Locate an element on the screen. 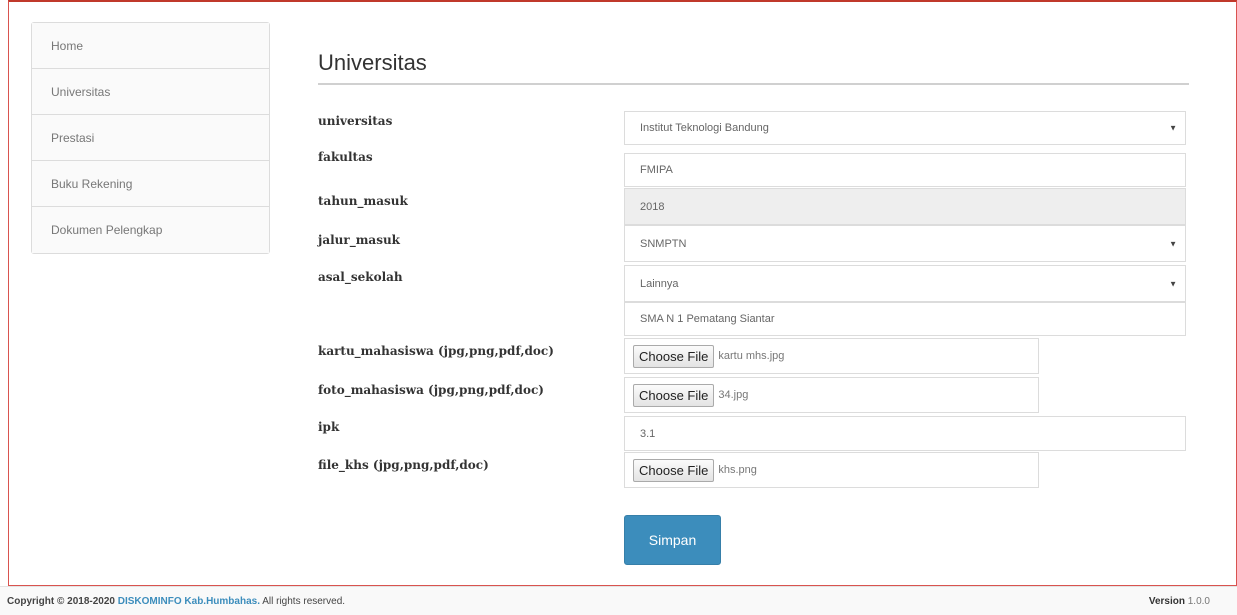  tahun-masuk-input: 2018 is located at coordinates (905, 206).